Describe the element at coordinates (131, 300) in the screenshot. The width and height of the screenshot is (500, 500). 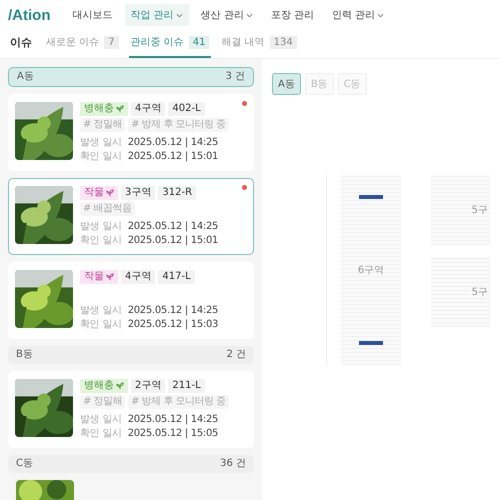
I see `issue-card: 작물 4구역 417-L 발생 일시 2025.05.12 | 14:25 확인 일시 2025.05.12 | 15:03` at that location.